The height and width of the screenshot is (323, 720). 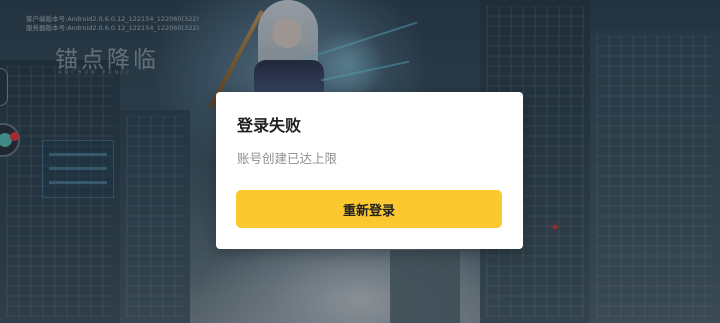 I want to click on dialog-message: 账号创建已达上限, so click(x=287, y=158).